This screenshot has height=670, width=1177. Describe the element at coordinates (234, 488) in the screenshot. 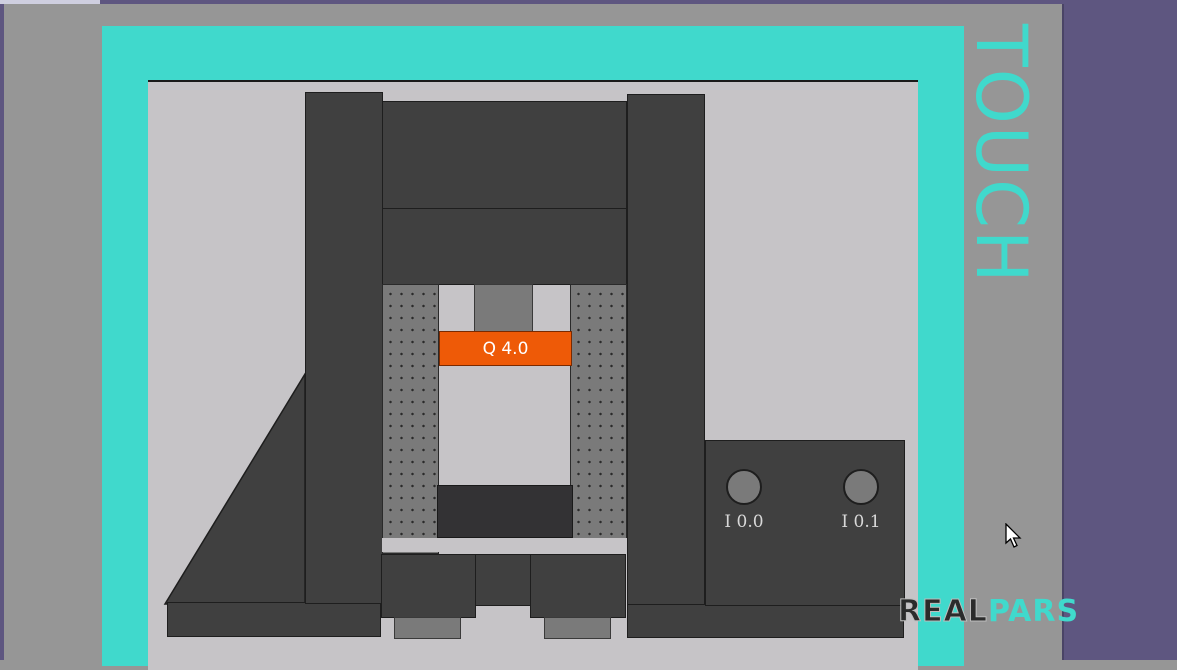

I see `diagonal-support` at that location.